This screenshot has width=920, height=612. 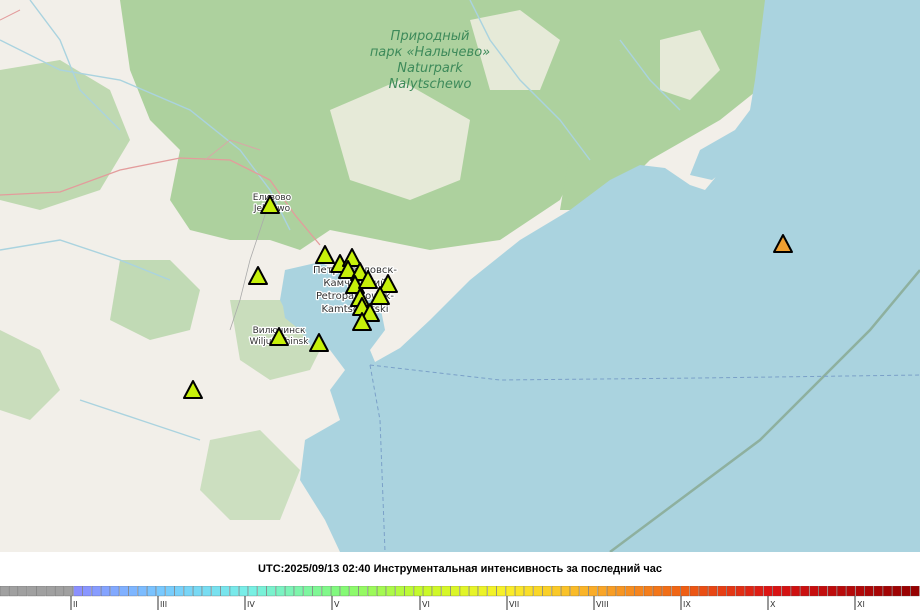 I want to click on svg-text: парк «Налычево», so click(x=430, y=52).